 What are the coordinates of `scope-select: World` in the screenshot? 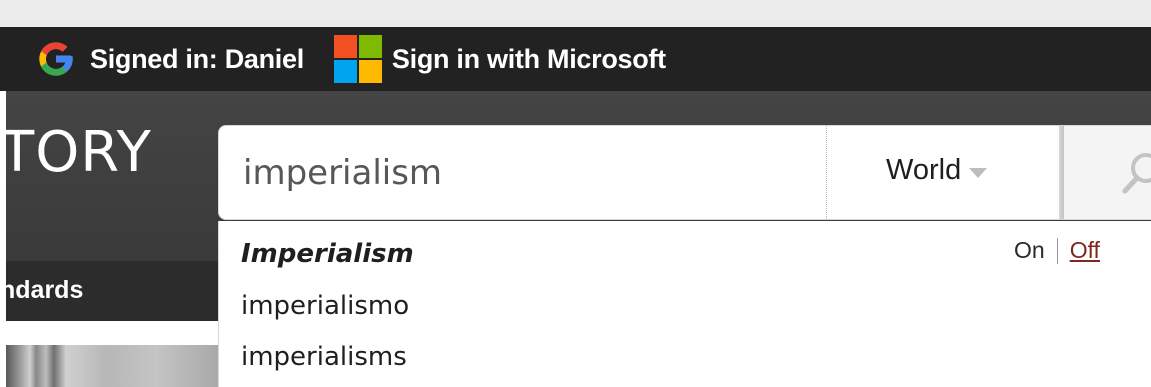 It's located at (937, 170).